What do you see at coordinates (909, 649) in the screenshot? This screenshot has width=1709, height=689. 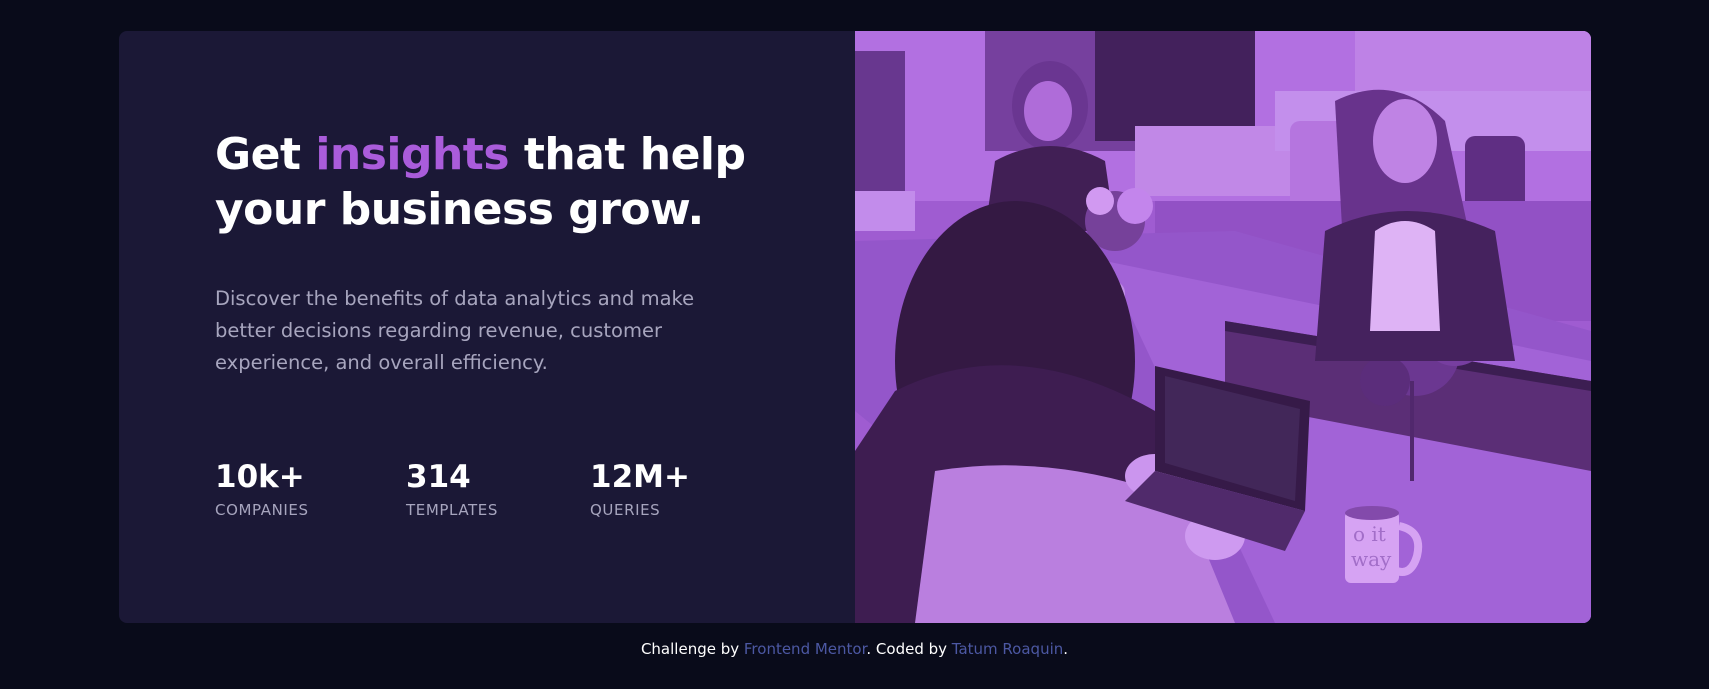 I see `attribution-middle: . Coded by` at bounding box center [909, 649].